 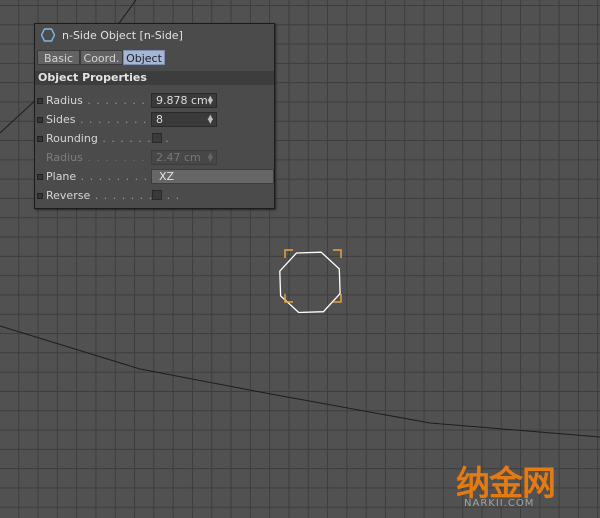 I want to click on n-side-octagon-shape, so click(x=310, y=282).